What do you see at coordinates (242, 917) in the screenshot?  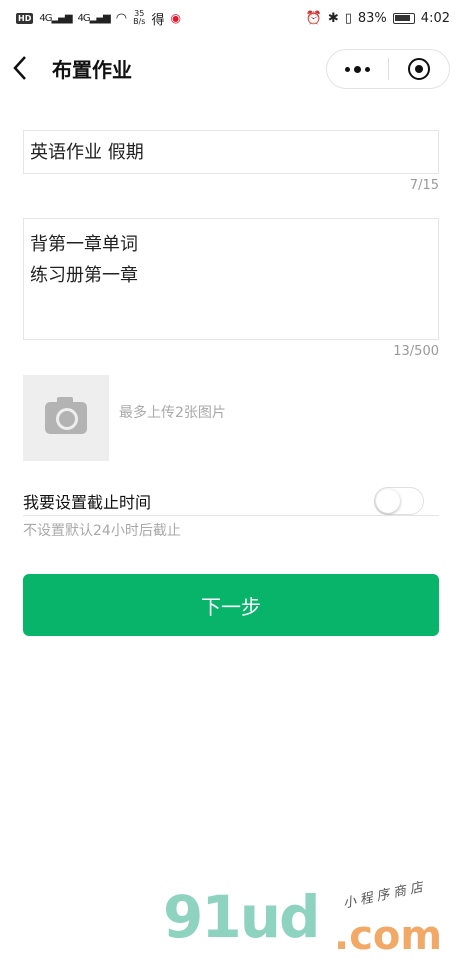 I see `watermark-brand: 91ud` at bounding box center [242, 917].